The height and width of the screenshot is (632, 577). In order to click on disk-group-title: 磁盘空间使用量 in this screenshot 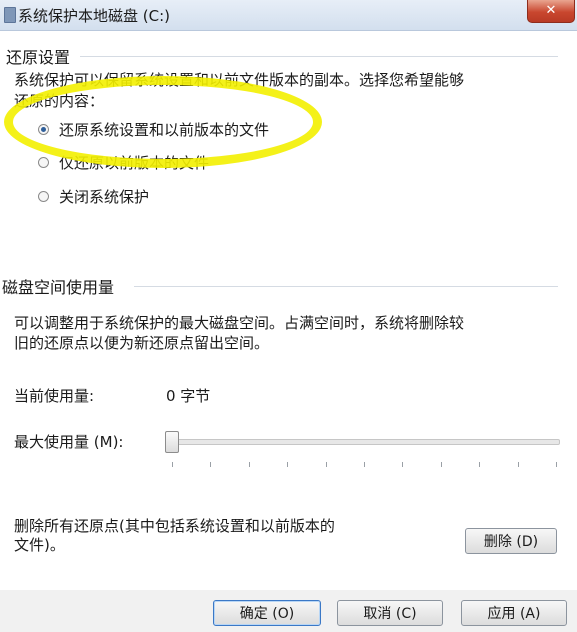, I will do `click(58, 287)`.